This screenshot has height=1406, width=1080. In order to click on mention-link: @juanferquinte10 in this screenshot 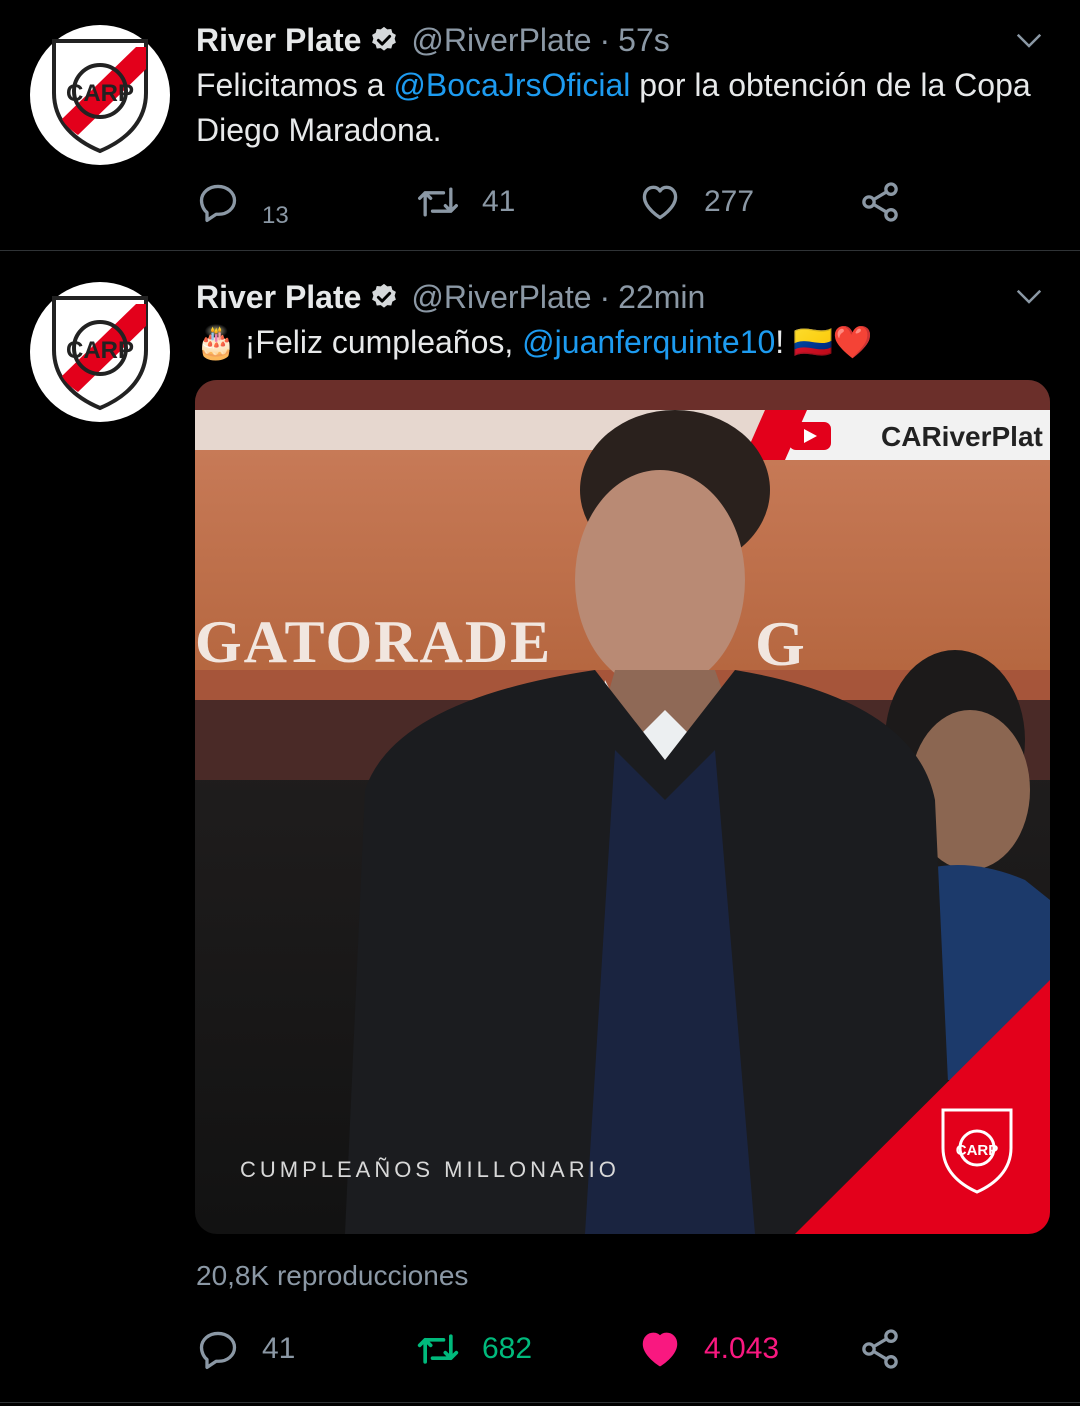, I will do `click(648, 342)`.